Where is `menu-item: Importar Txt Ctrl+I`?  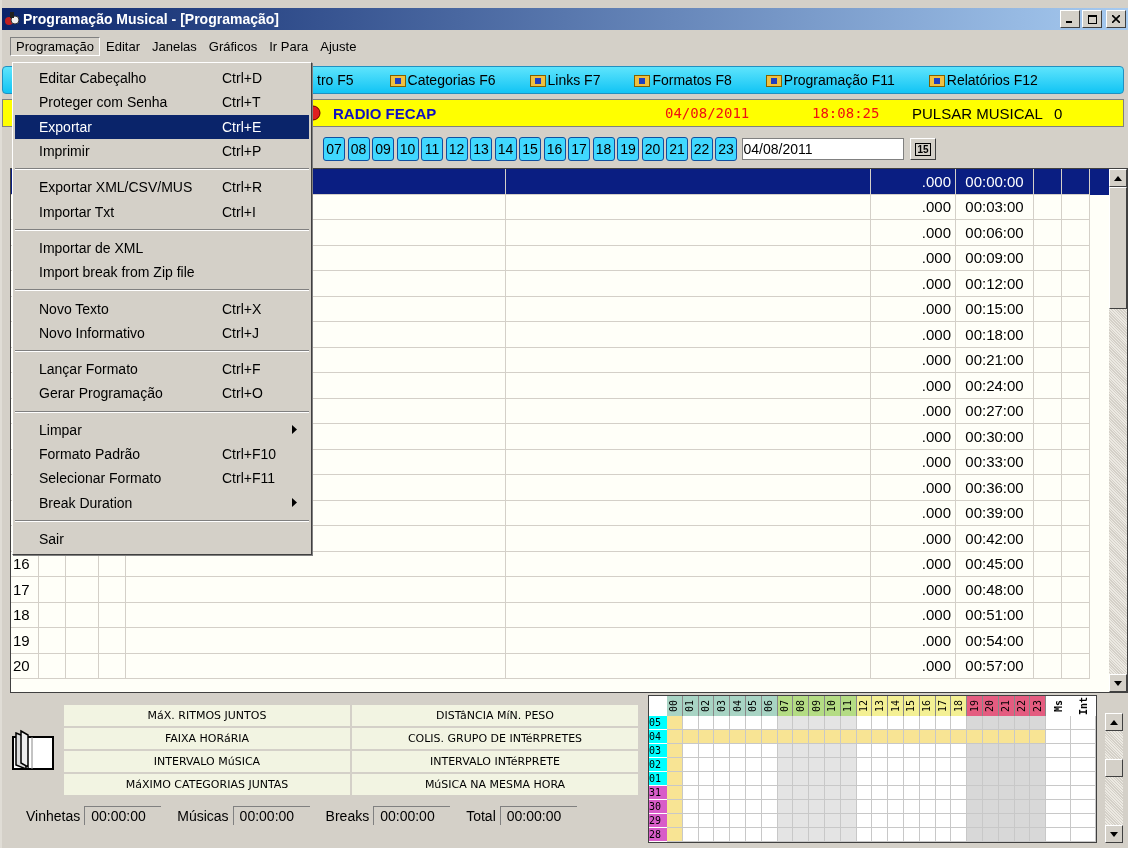
menu-item: Importar Txt Ctrl+I is located at coordinates (162, 211).